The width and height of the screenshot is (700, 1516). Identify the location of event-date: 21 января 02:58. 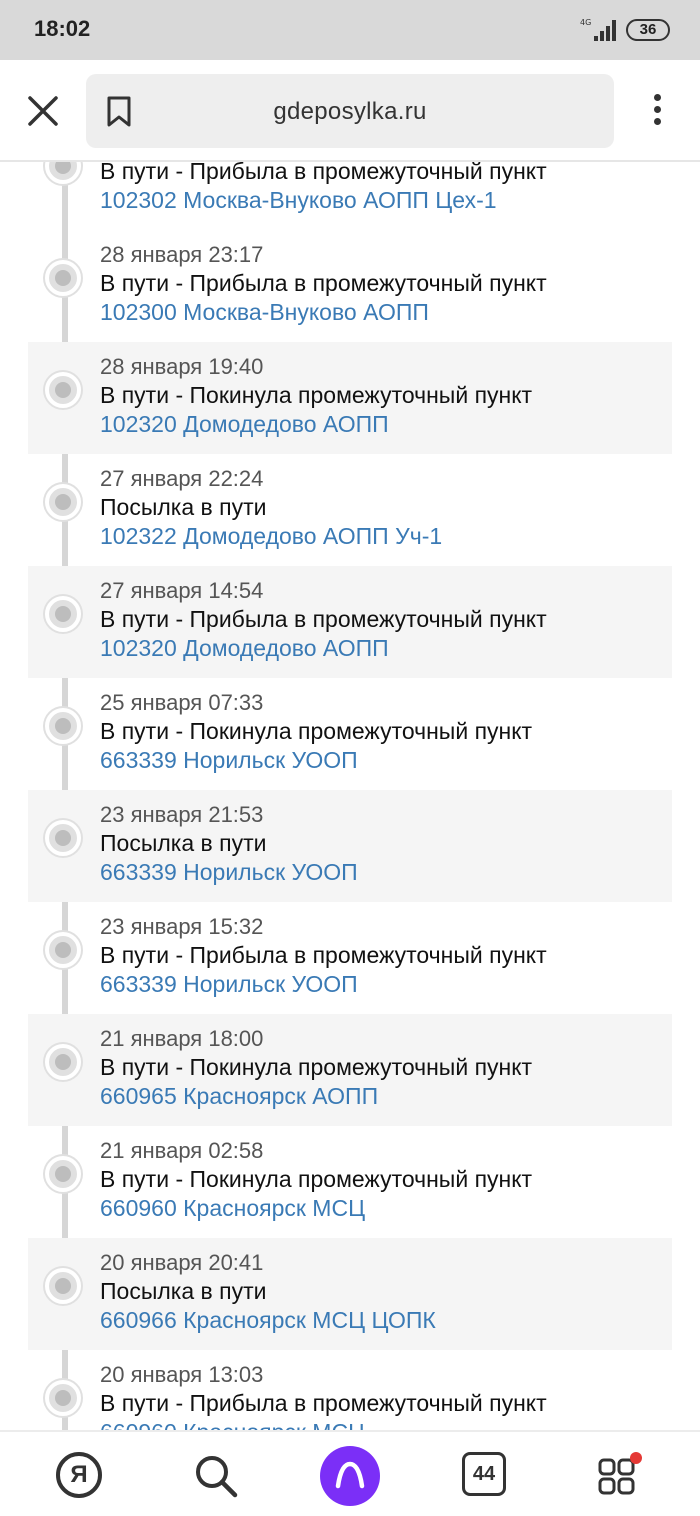
(182, 1150).